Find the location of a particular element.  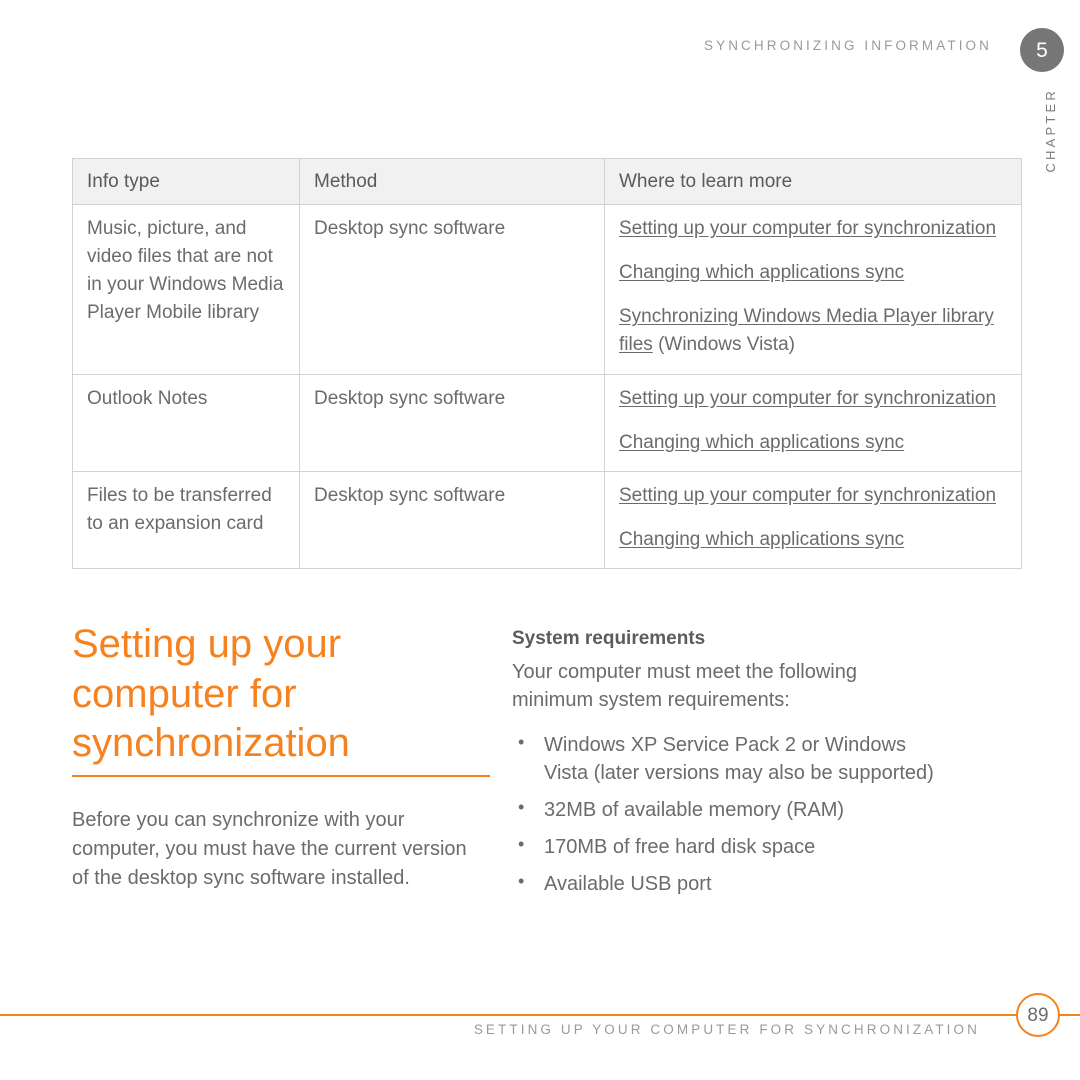

list-item: • Available USB port is located at coordinates (727, 884).